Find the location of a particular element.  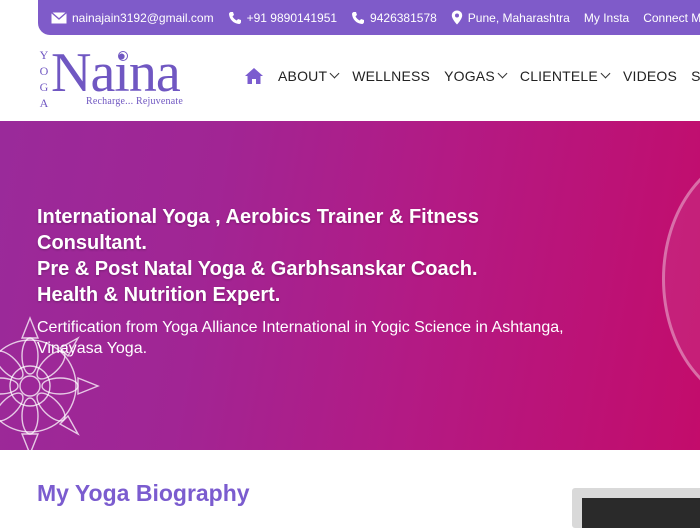

nav-videos: VIDEOS is located at coordinates (650, 76).